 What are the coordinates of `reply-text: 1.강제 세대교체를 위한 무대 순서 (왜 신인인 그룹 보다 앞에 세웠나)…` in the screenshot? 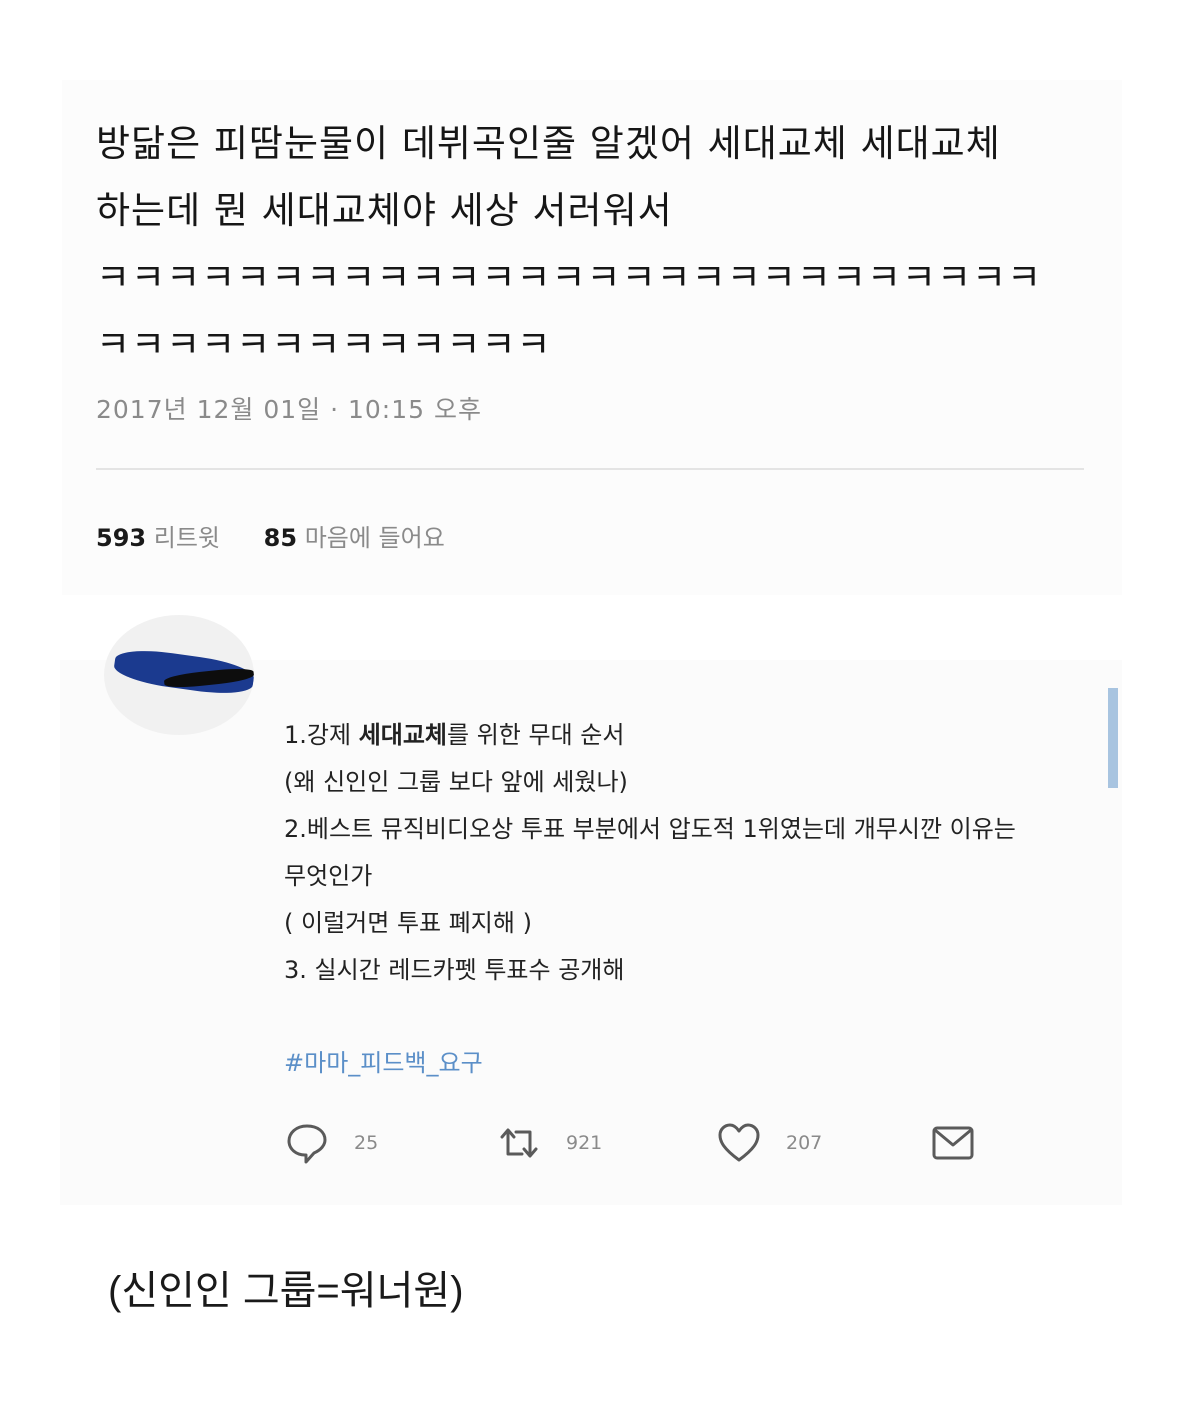 It's located at (684, 853).